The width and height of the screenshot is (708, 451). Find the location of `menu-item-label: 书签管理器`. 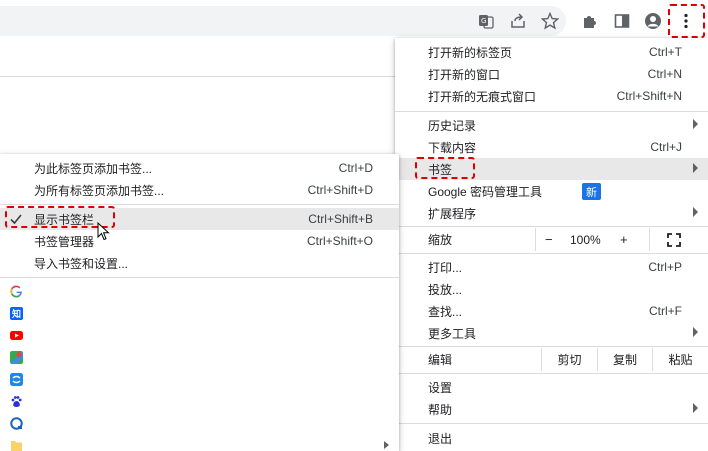

menu-item-label: 书签管理器 is located at coordinates (64, 241).